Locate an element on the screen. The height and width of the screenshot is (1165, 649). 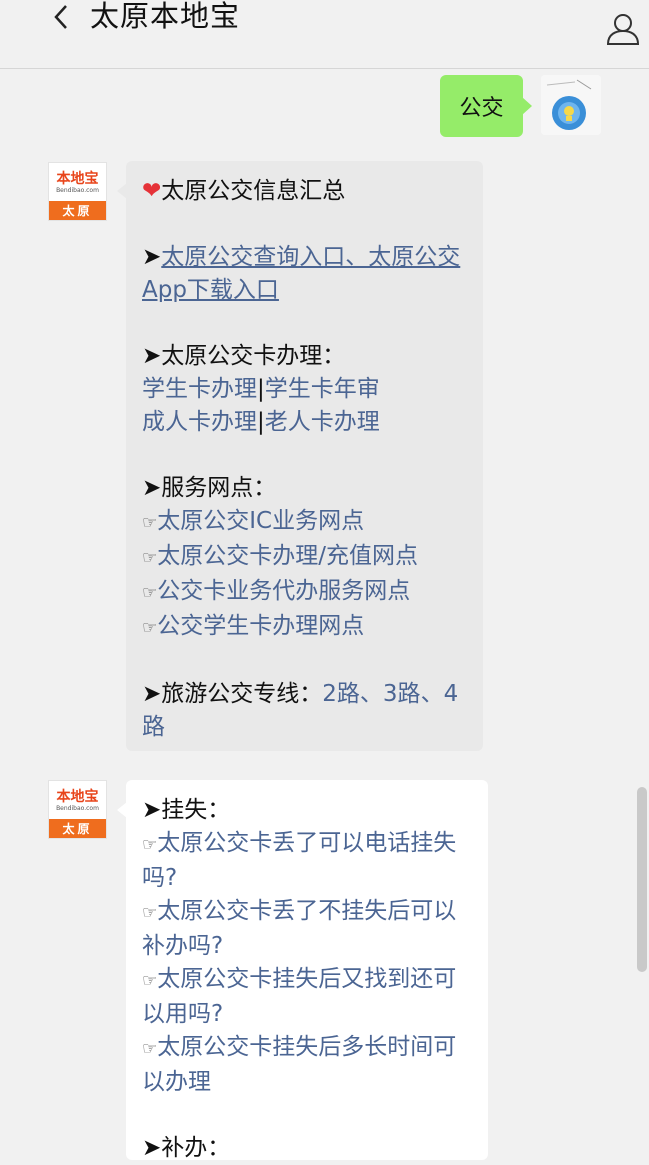
back-button is located at coordinates (61, 17).